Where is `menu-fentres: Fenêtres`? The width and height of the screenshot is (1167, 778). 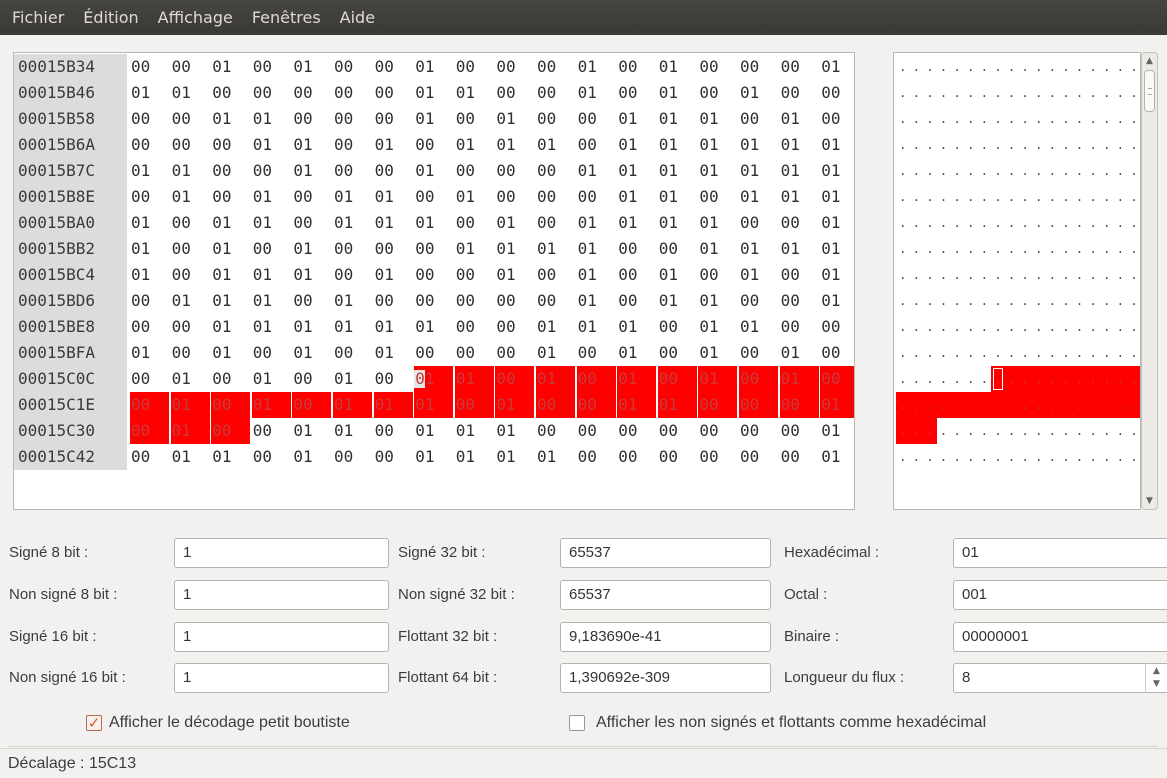
menu-fentres: Fenêtres is located at coordinates (286, 17).